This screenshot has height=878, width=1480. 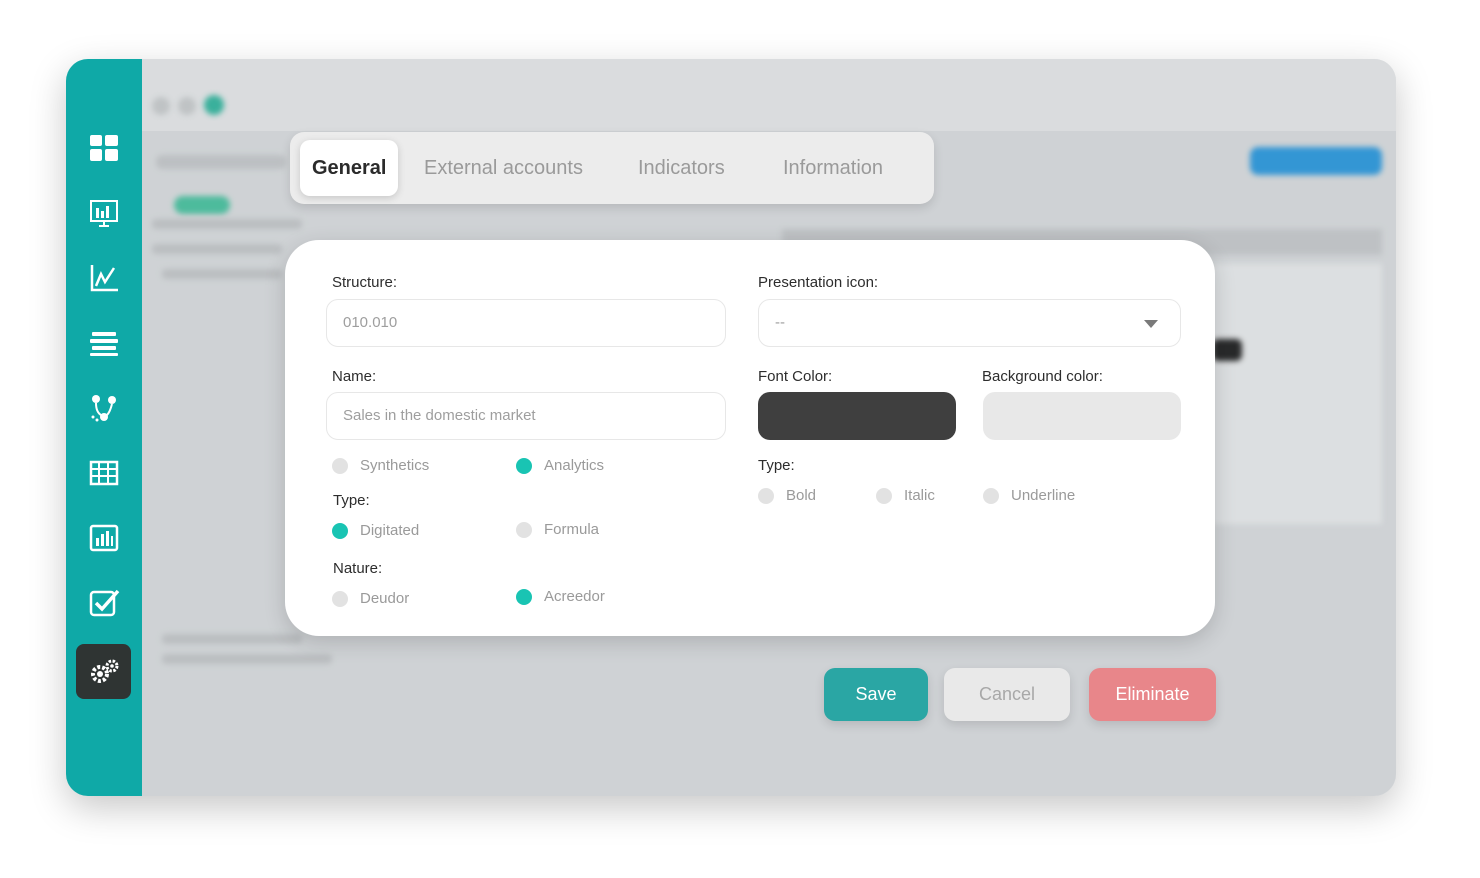 I want to click on structure-field: 010.010, so click(x=526, y=323).